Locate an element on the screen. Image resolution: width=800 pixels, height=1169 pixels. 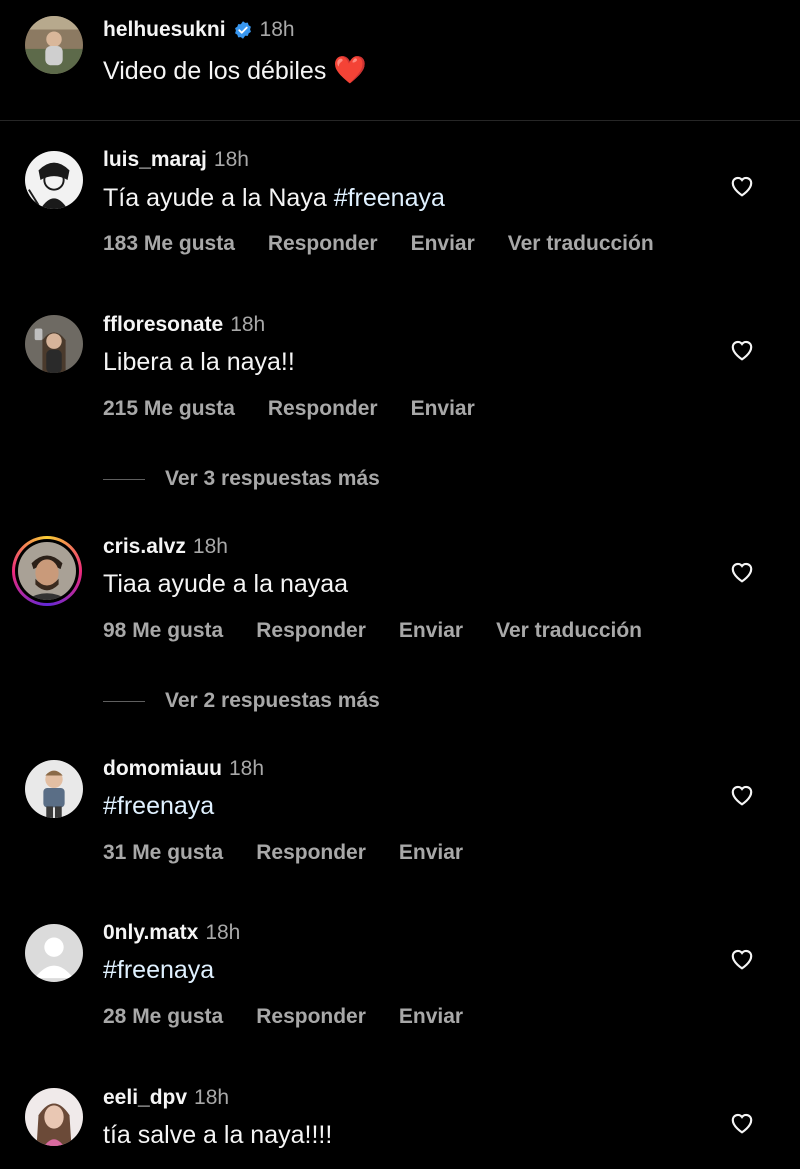
comment-actions: 215 Me gusta Responder Enviar is located at coordinates (289, 409).